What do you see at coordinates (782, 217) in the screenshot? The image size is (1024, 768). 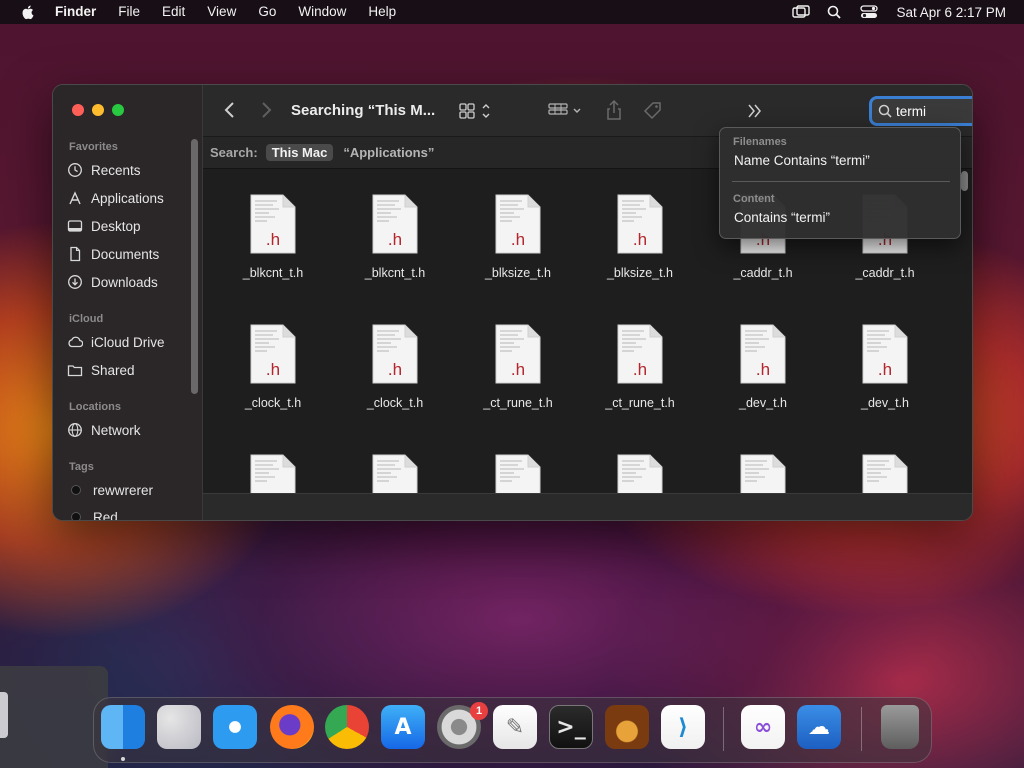 I see `suggestion-content-contains: Contains “termi”` at bounding box center [782, 217].